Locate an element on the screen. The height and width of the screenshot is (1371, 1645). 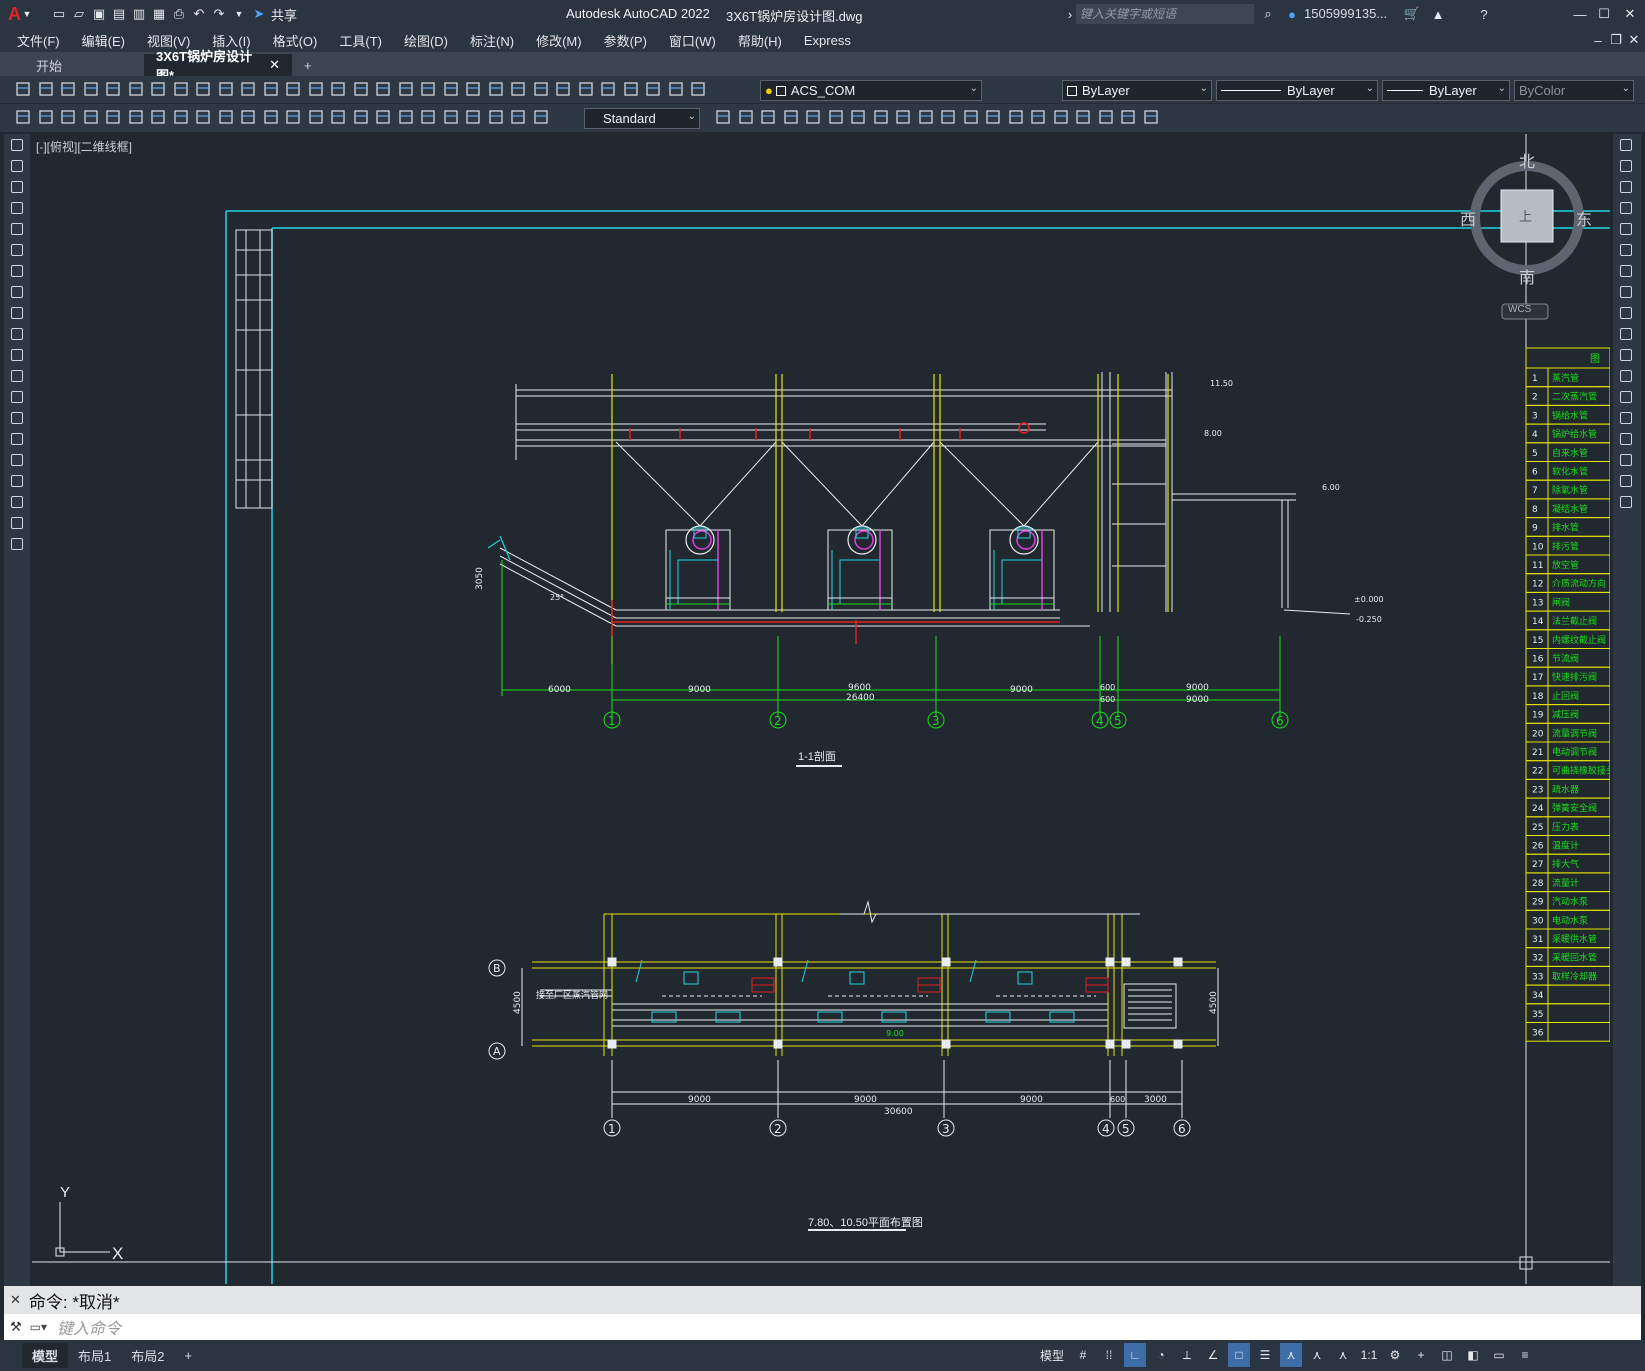
menu-tools: 工具(T) is located at coordinates (360, 40).